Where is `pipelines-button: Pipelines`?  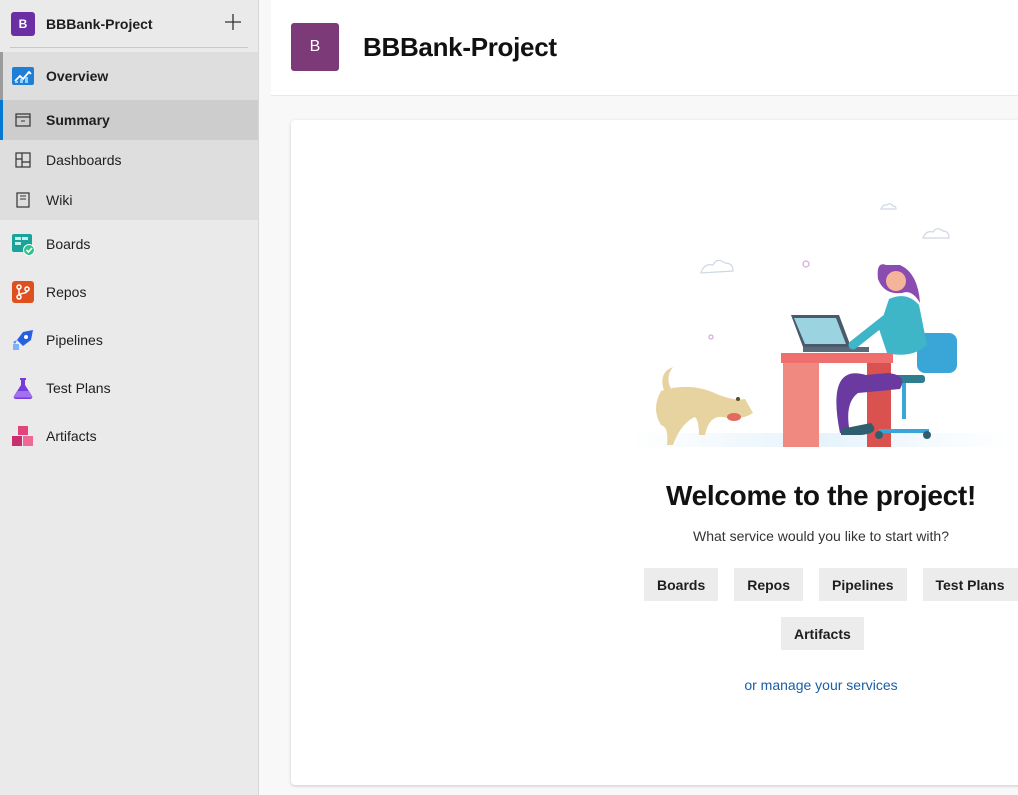 pipelines-button: Pipelines is located at coordinates (863, 584).